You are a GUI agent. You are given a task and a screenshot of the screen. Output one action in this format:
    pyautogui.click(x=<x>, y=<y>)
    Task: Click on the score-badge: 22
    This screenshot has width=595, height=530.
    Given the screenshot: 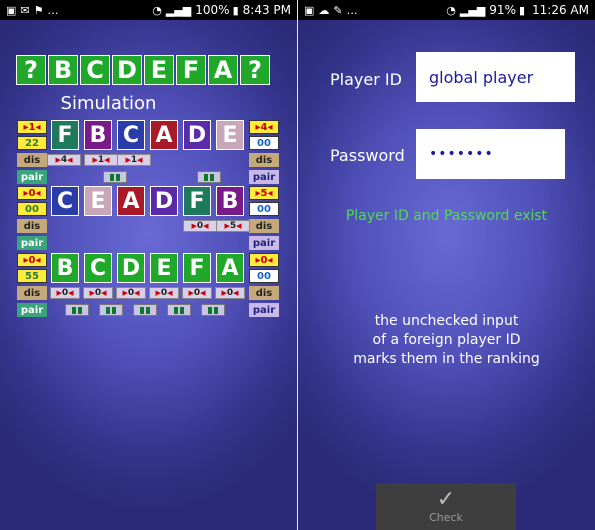 What is the action you would take?
    pyautogui.click(x=32, y=143)
    